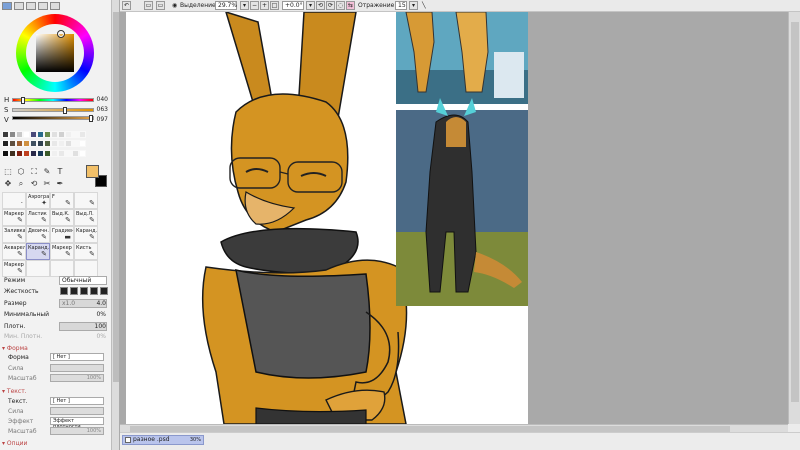 The image size is (800, 450). I want to click on zoom-dropdown: 29.7%, so click(226, 5).